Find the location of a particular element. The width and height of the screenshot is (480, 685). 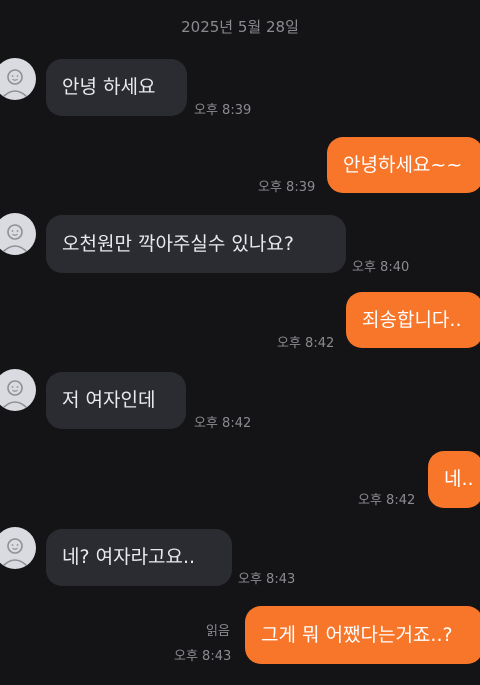

message-bubble: 죄송합니다.. is located at coordinates (413, 320).